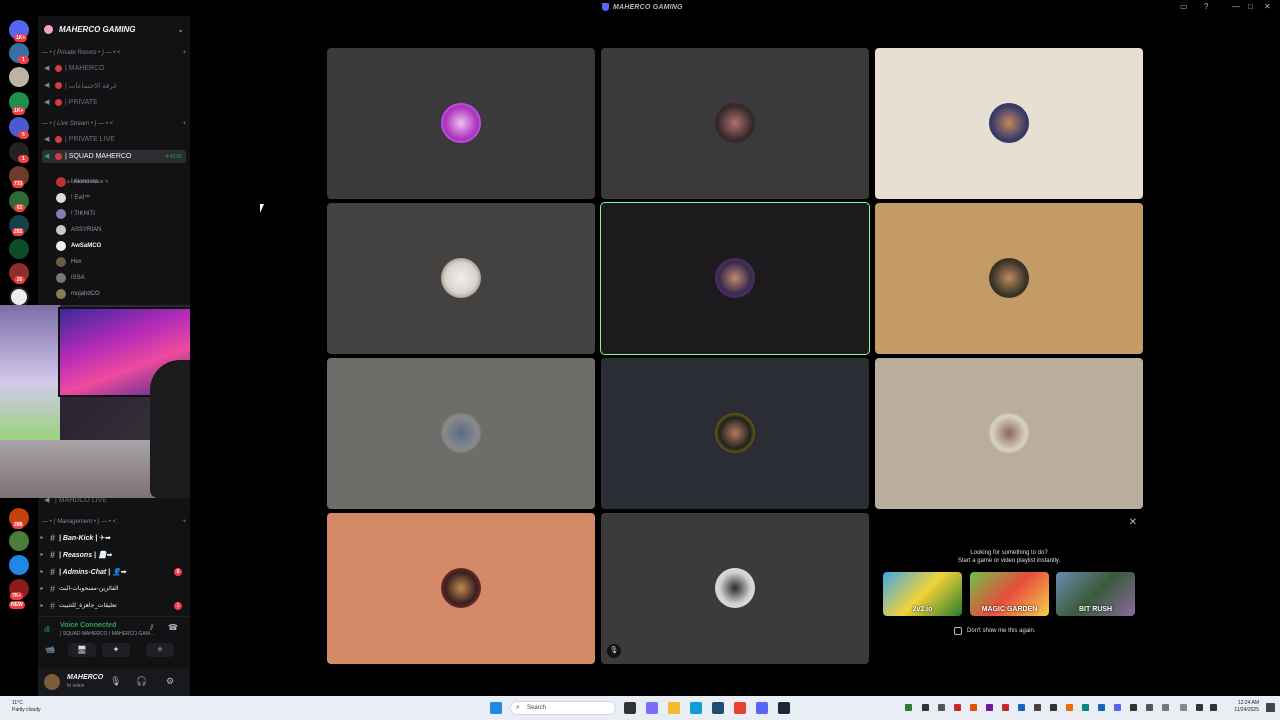 The height and width of the screenshot is (720, 1280). What do you see at coordinates (1009, 594) in the screenshot?
I see `game-card-magic-garden: MAGIC GARDEN` at bounding box center [1009, 594].